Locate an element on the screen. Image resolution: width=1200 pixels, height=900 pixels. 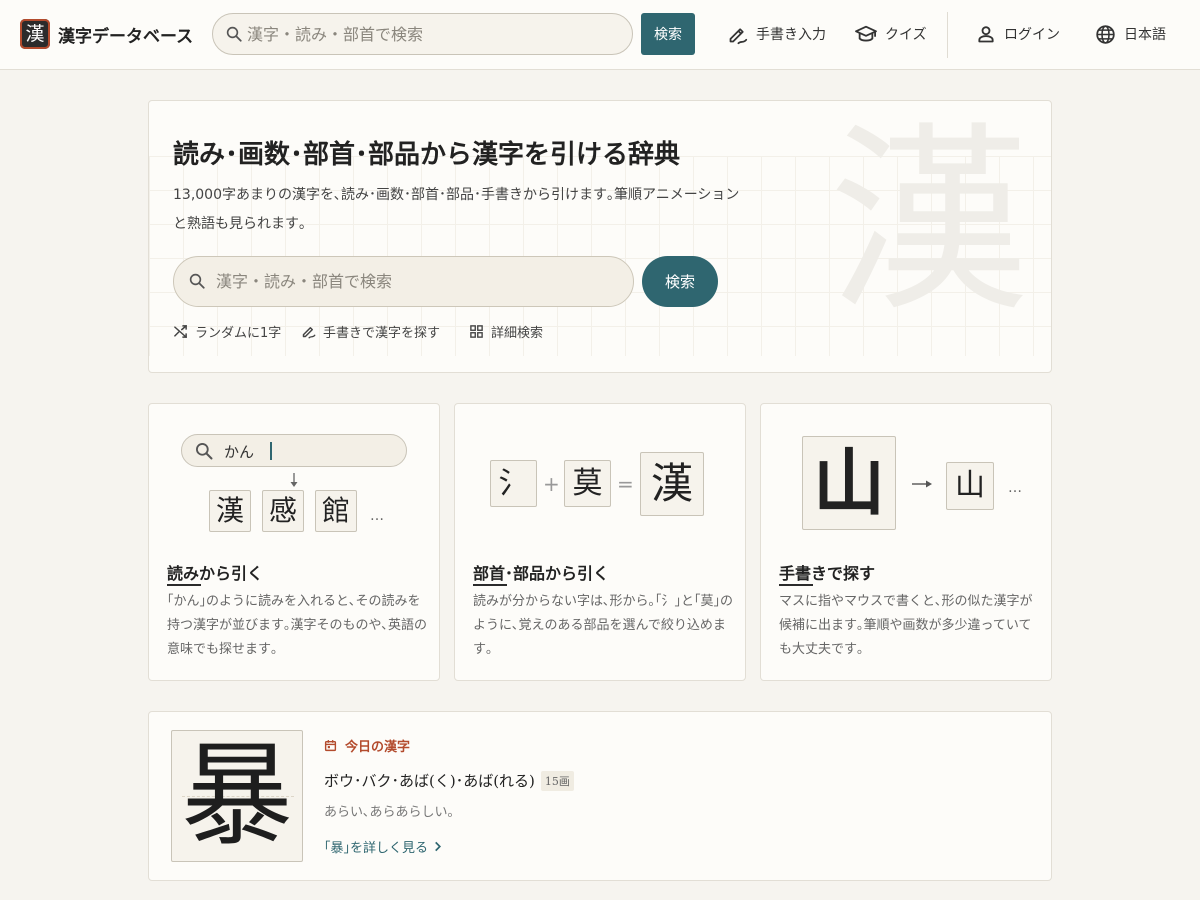
demo-part-b: 莫 is located at coordinates (587, 483).